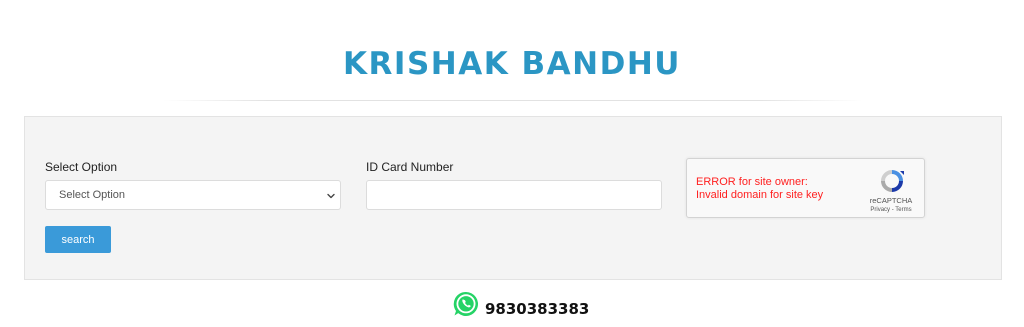 The height and width of the screenshot is (327, 1024). Describe the element at coordinates (193, 195) in the screenshot. I see `select-option-dropdown: Select Option` at that location.